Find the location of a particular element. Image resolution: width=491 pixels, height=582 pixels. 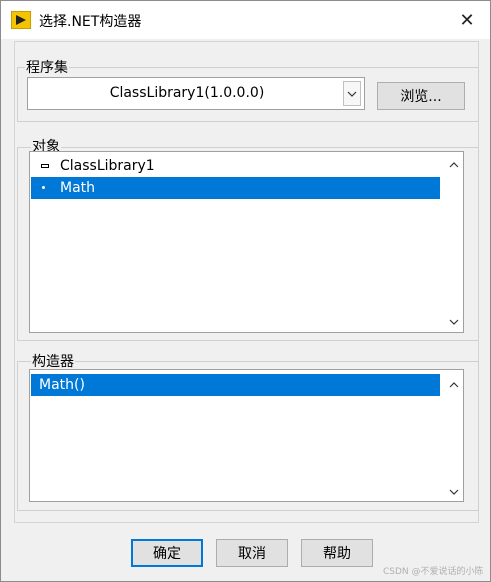

object-item-label: Math is located at coordinates (78, 188).